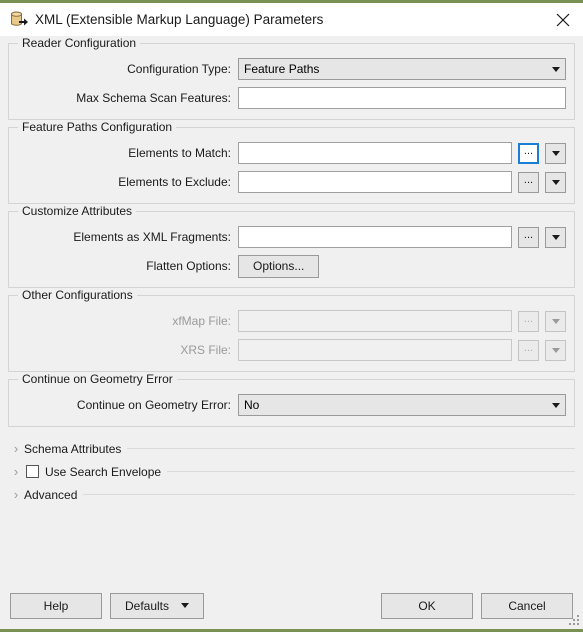 The height and width of the screenshot is (632, 583). Describe the element at coordinates (188, 266) in the screenshot. I see `label-flatten-options: Flatten Options:` at that location.